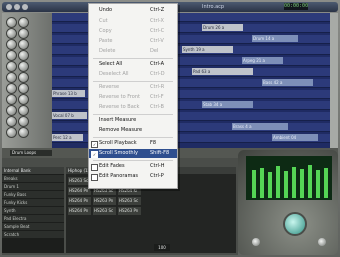 The width and height of the screenshot is (340, 257). What do you see at coordinates (133, 176) in the screenshot?
I see `menu-item-edit-panoramas: Edit Panoramas Ctrl-P` at bounding box center [133, 176].